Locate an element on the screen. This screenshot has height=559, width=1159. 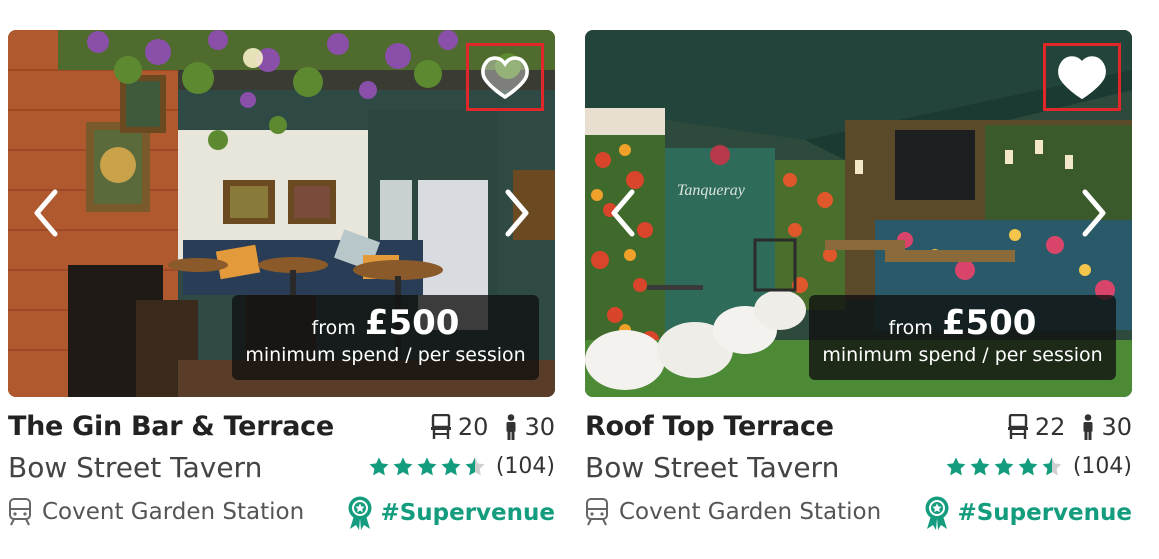
space-title: The Gin Bar & Terrace is located at coordinates (171, 426).